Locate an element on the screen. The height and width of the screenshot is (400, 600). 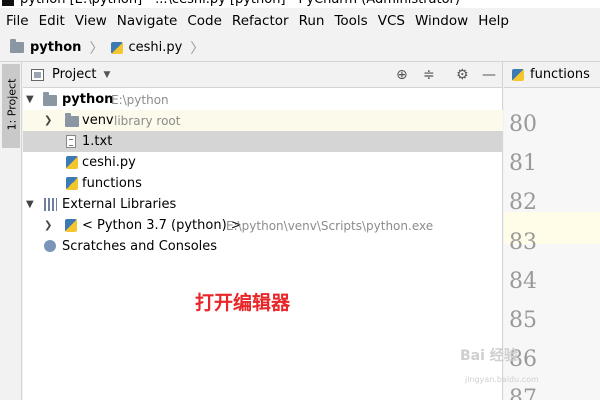
collapse-icon: ≑ is located at coordinates (429, 75).